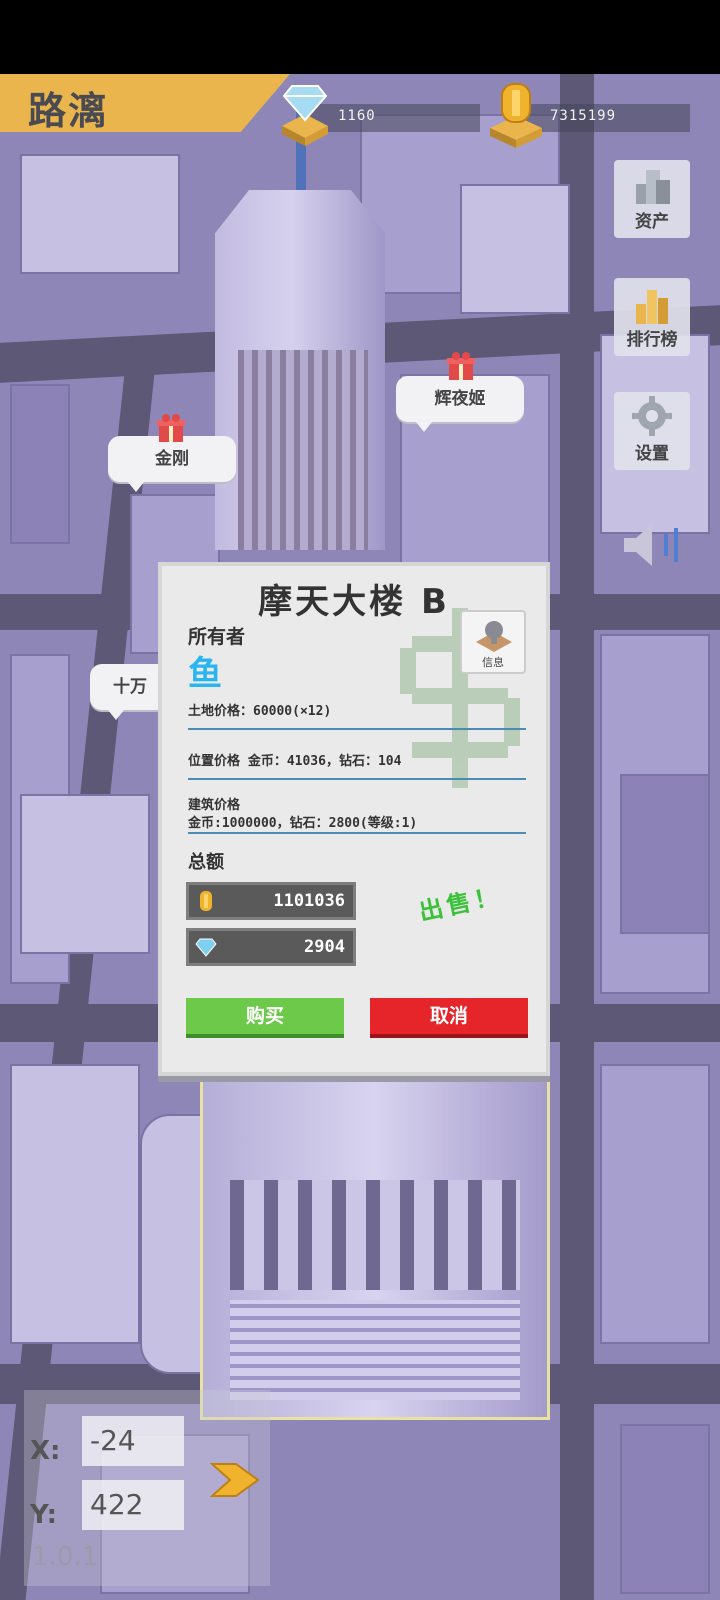 Image resolution: width=720 pixels, height=1600 pixels. Describe the element at coordinates (460, 904) in the screenshot. I see `for-sale-tag: 出售！` at that location.